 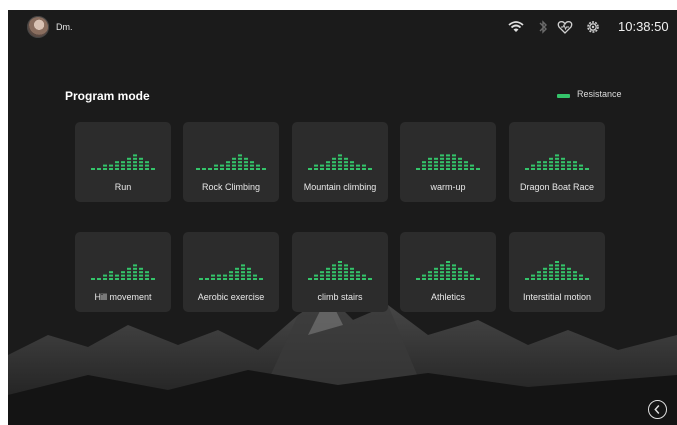 I want to click on bluetooth-icon, so click(x=543, y=27).